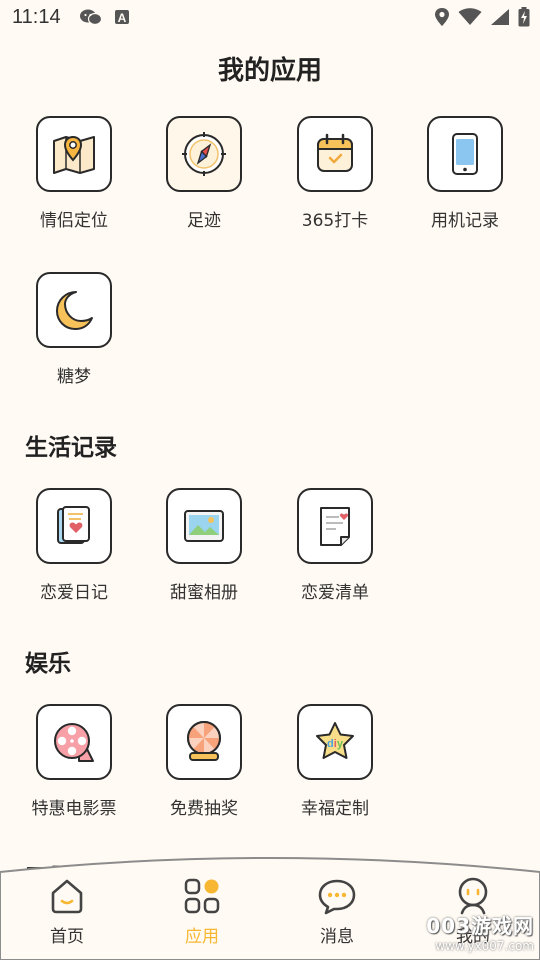  Describe the element at coordinates (337, 896) in the screenshot. I see `message-icon` at that location.